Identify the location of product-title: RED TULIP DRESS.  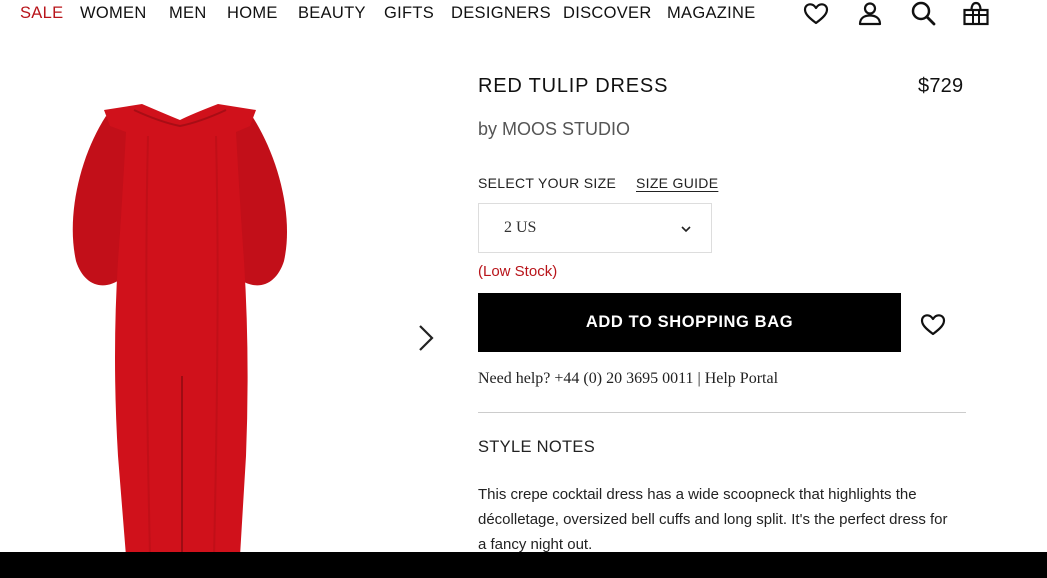
(573, 86).